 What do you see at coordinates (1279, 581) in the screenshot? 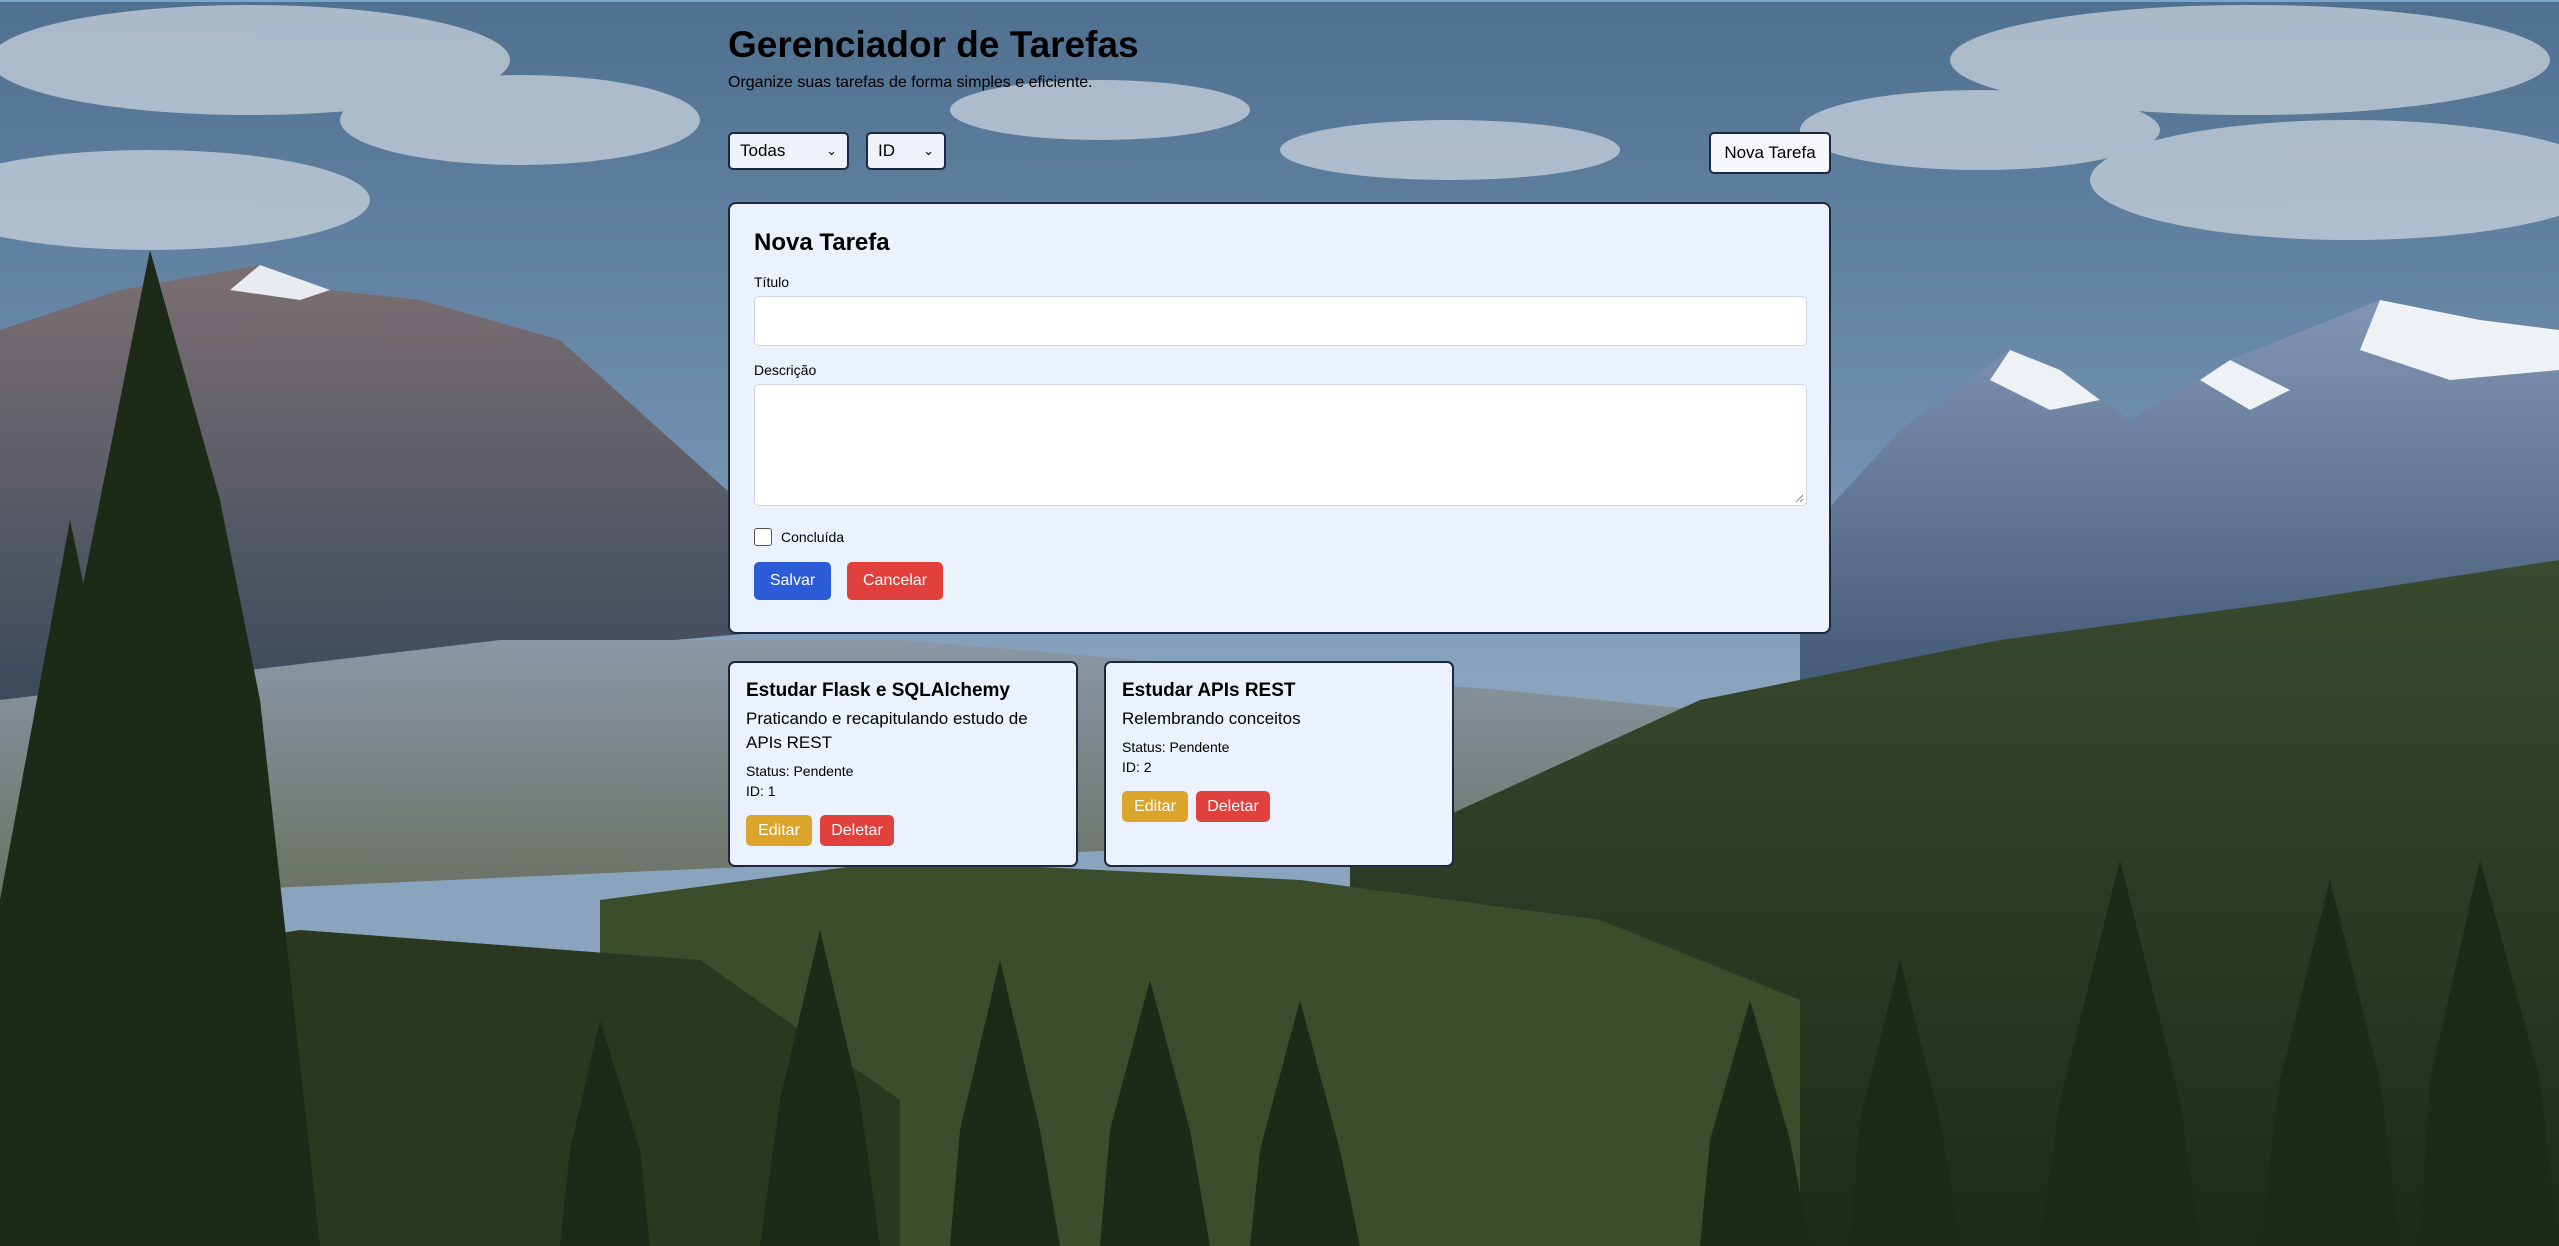
I see `form-actions: Salvar Cancelar` at bounding box center [1279, 581].